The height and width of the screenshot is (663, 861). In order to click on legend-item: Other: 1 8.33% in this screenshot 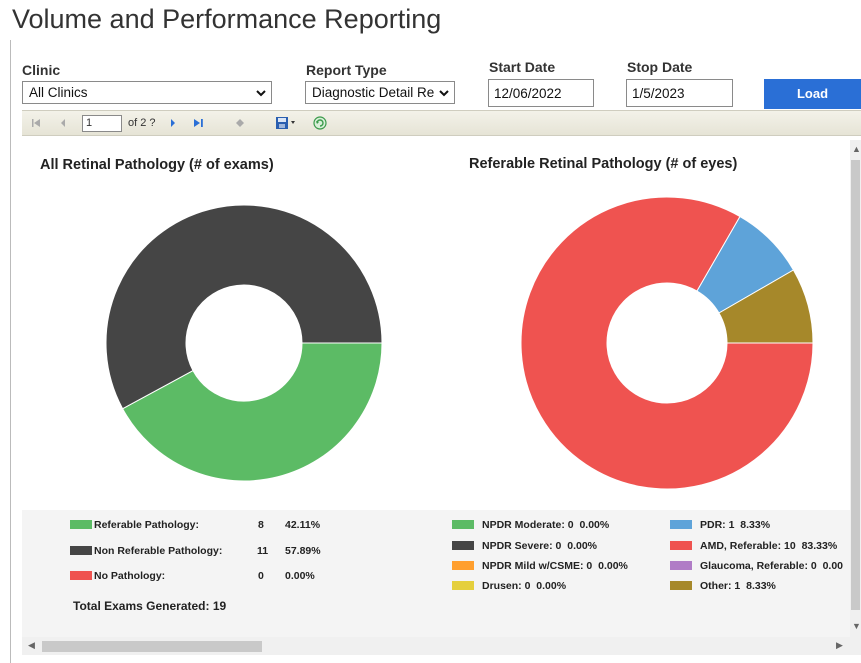, I will do `click(760, 587)`.